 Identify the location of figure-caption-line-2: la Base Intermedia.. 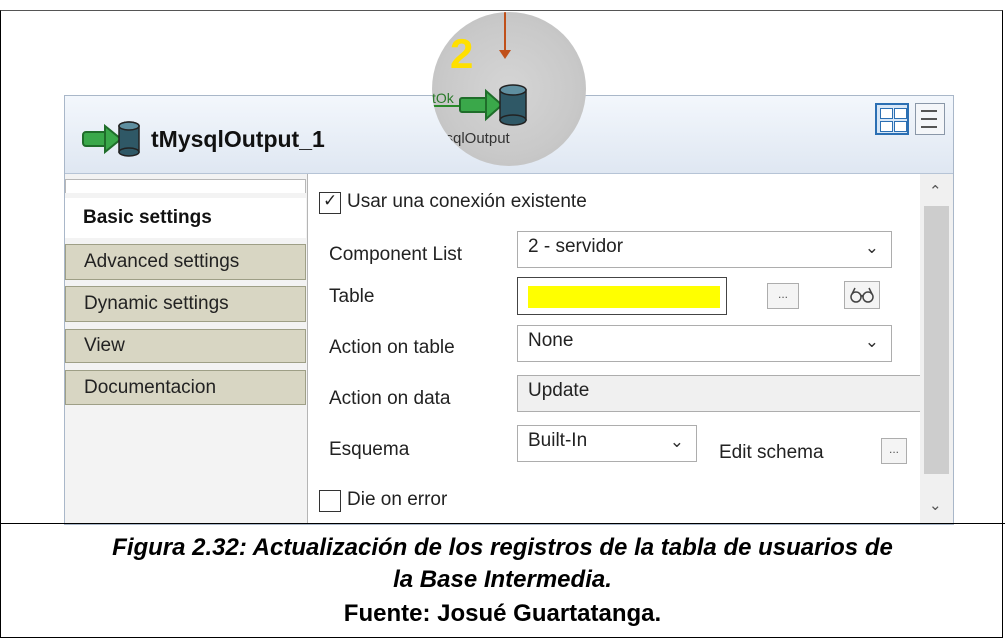
(502, 579).